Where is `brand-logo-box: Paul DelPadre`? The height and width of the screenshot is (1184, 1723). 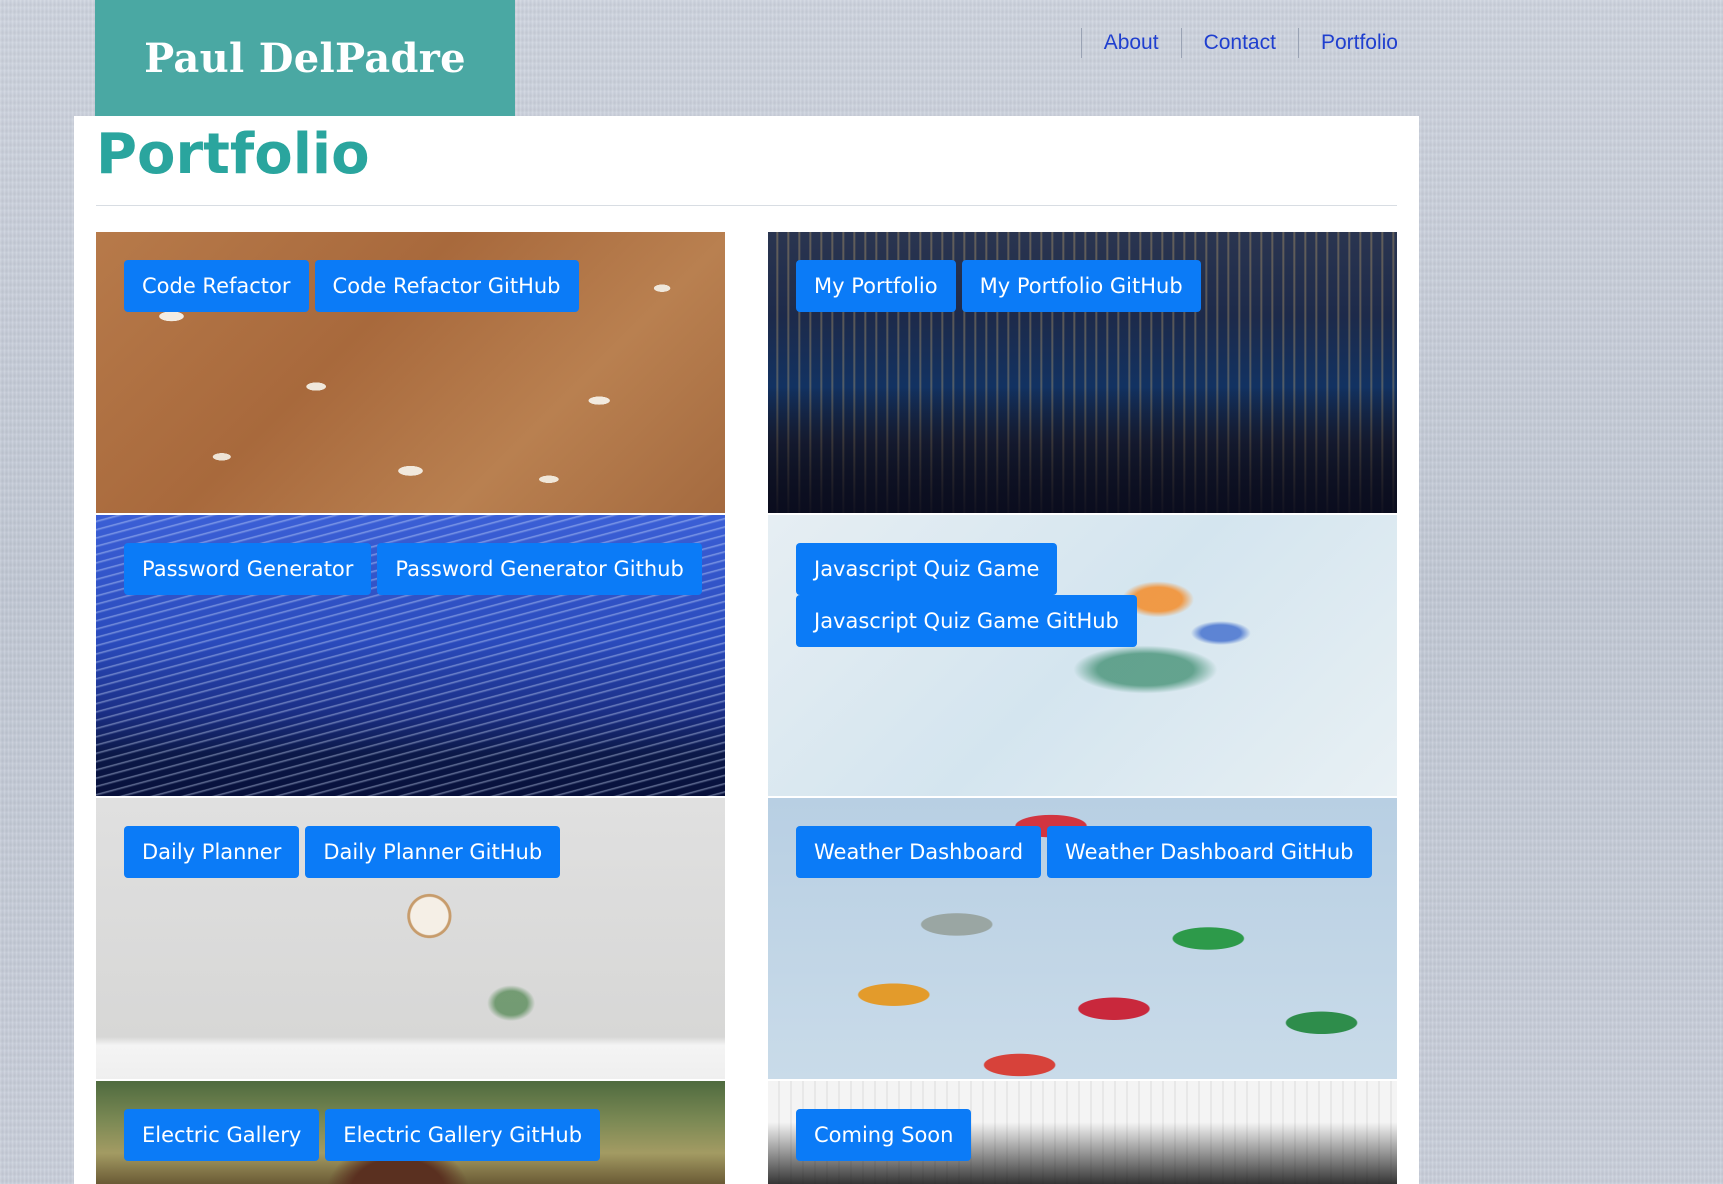 brand-logo-box: Paul DelPadre is located at coordinates (305, 58).